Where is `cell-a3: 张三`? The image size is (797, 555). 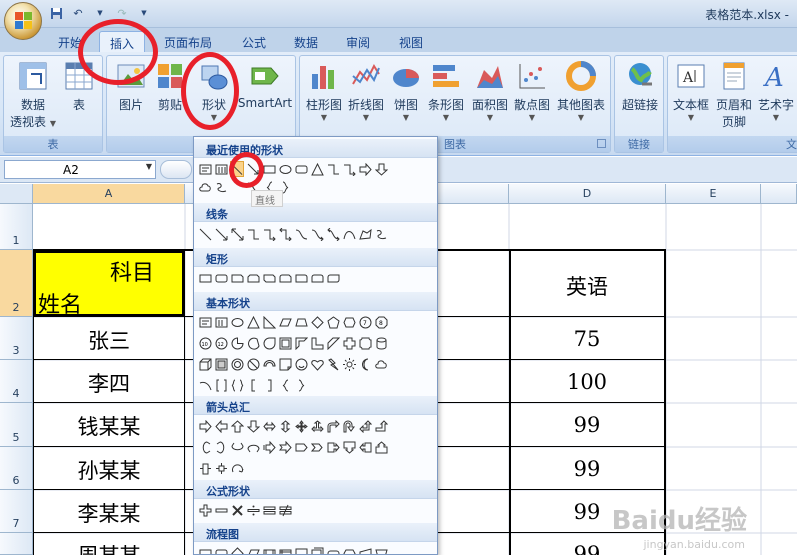 cell-a3: 张三 is located at coordinates (109, 340).